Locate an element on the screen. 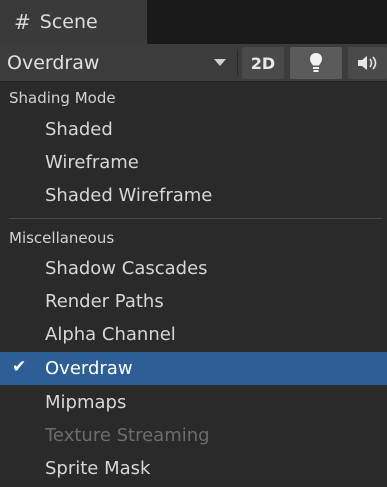 The height and width of the screenshot is (487, 387). menu-item-shaded: Shaded is located at coordinates (193, 129).